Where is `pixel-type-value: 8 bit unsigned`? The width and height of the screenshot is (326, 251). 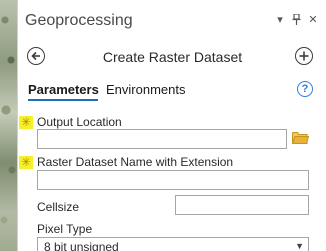 pixel-type-value: 8 bit unsigned is located at coordinates (81, 245).